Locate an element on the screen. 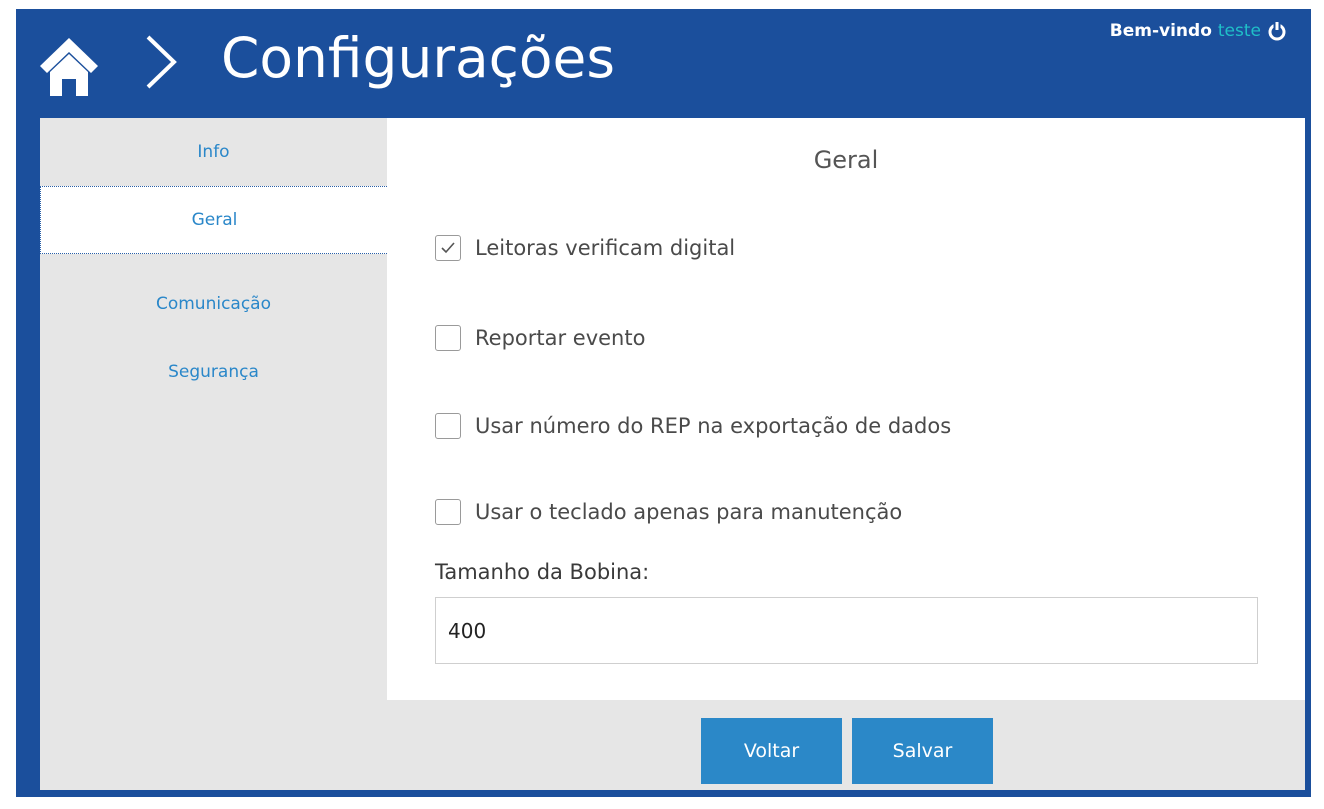  welcome-area: Bem-vindo teste is located at coordinates (1198, 31).